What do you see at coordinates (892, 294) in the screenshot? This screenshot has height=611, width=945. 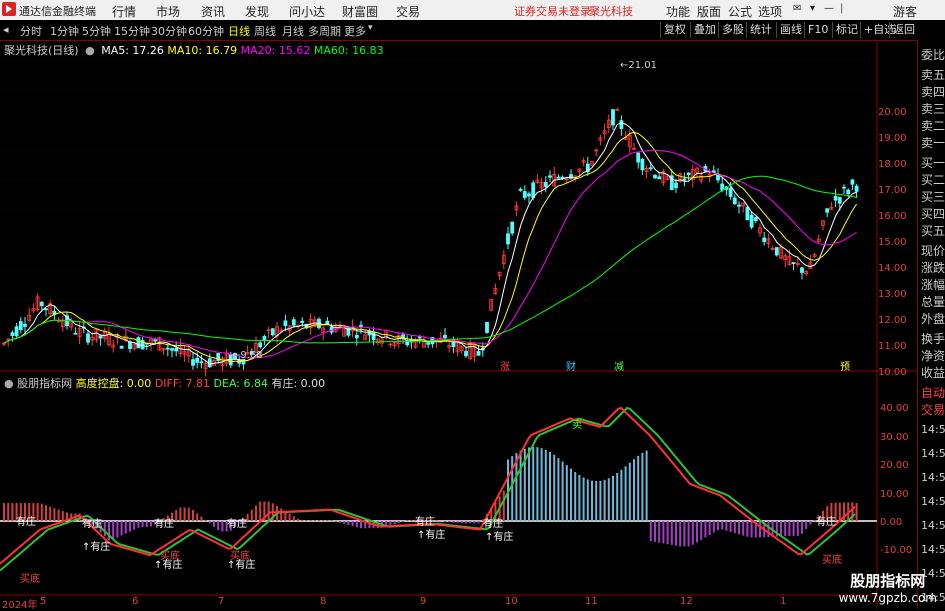 I see `y-tick: 13.00` at bounding box center [892, 294].